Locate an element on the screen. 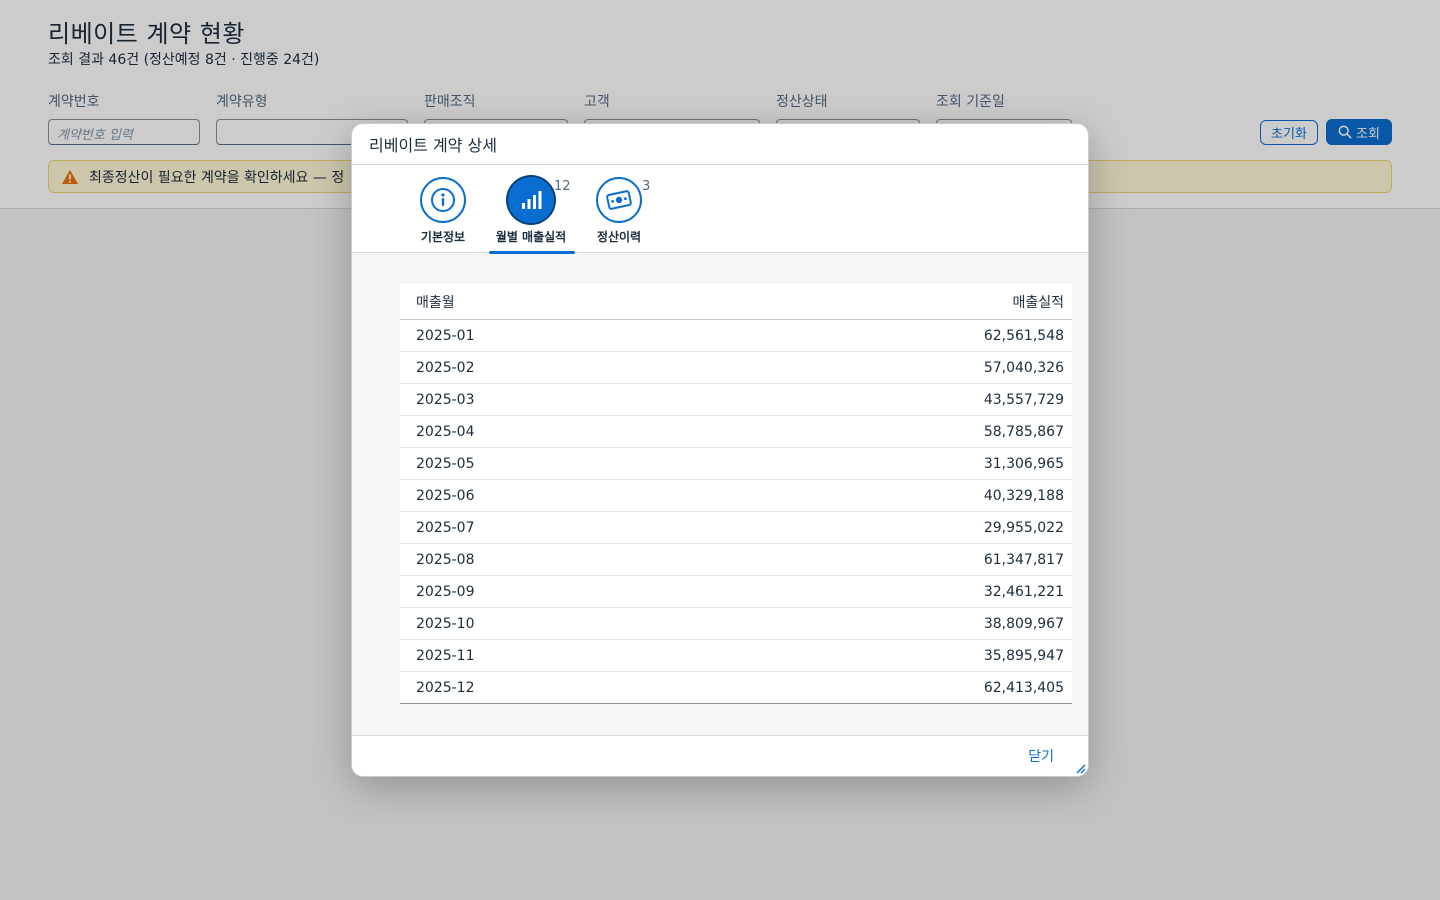 The image size is (1440, 900). tab-settlement-history-count: 3 is located at coordinates (646, 186).